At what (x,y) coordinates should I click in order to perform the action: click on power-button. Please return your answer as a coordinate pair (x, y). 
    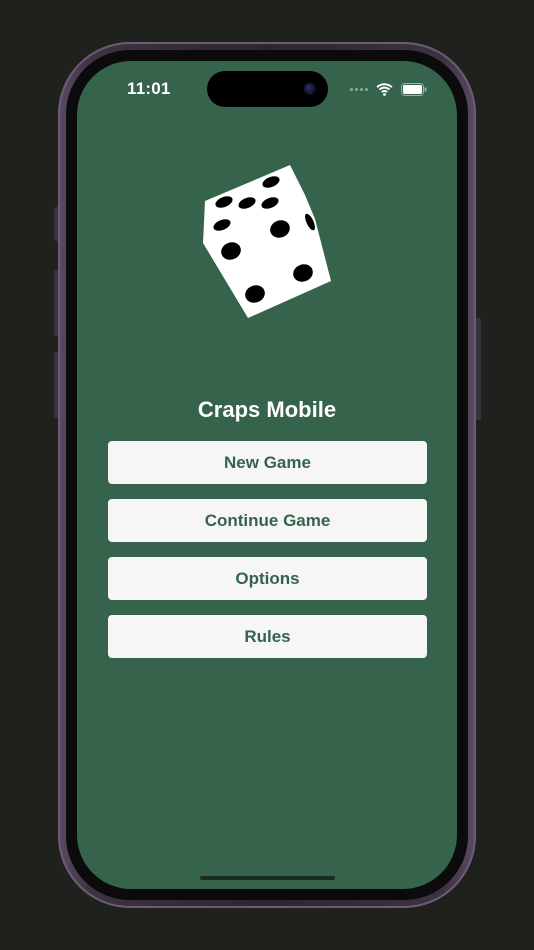
    Looking at the image, I should click on (478, 369).